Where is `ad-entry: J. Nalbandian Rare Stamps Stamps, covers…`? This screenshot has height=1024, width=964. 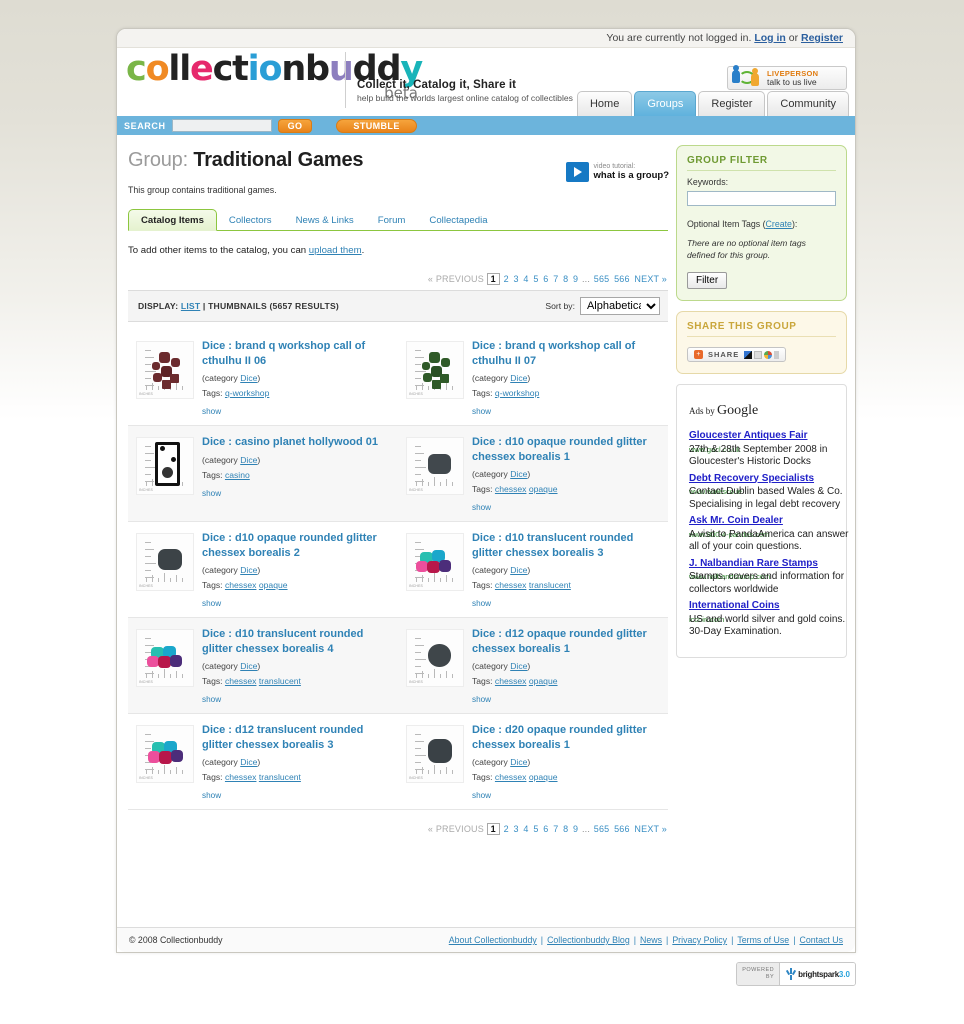
ad-entry: J. Nalbandian Rare Stamps Stamps, covers… is located at coordinates (766, 576).